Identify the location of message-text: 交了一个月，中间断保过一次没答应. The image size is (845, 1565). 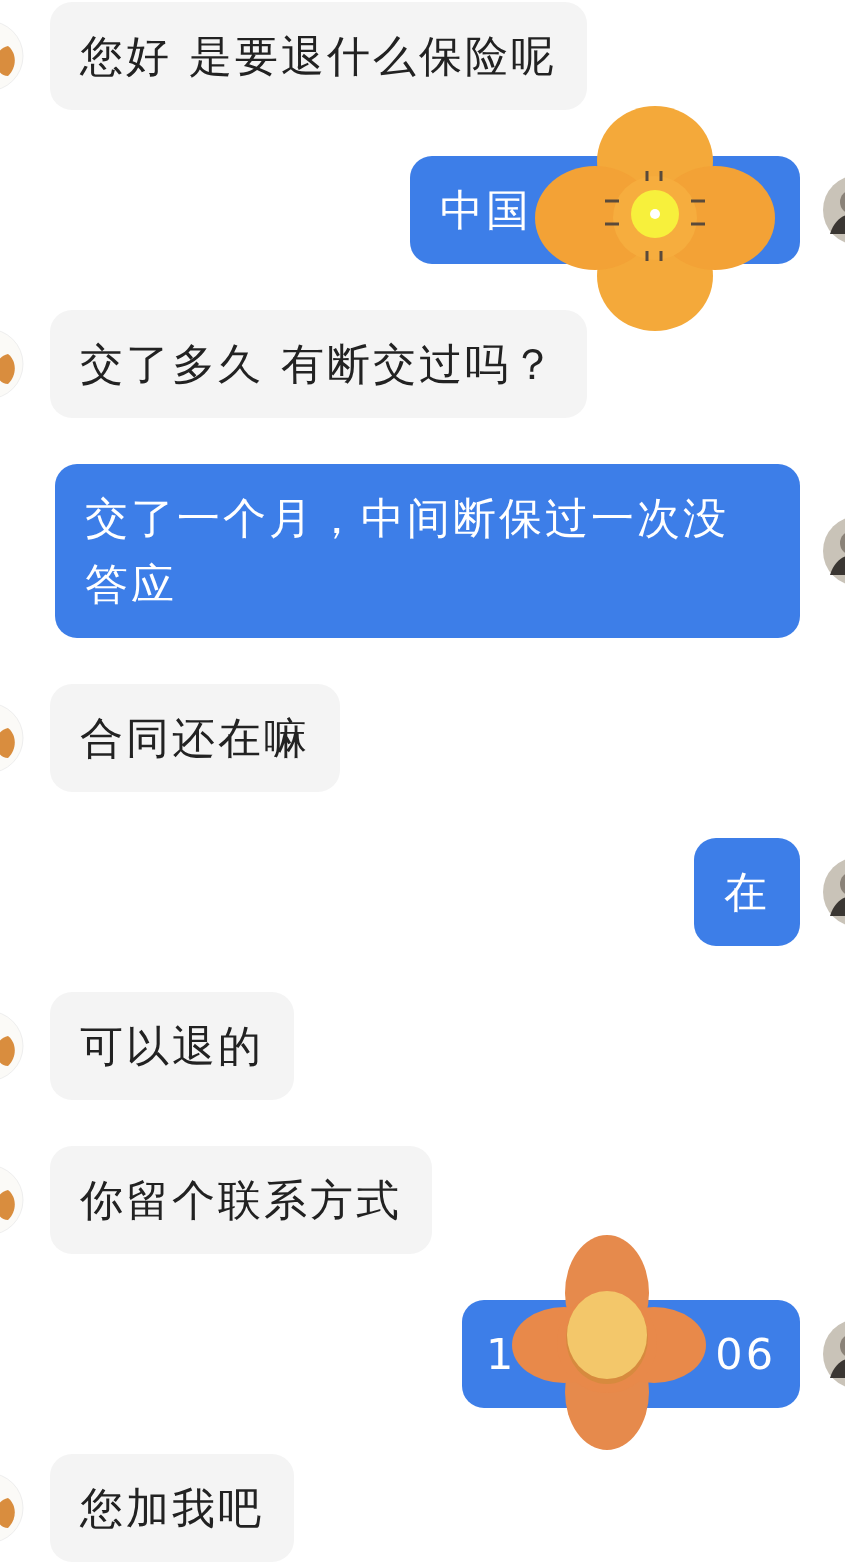
(407, 551).